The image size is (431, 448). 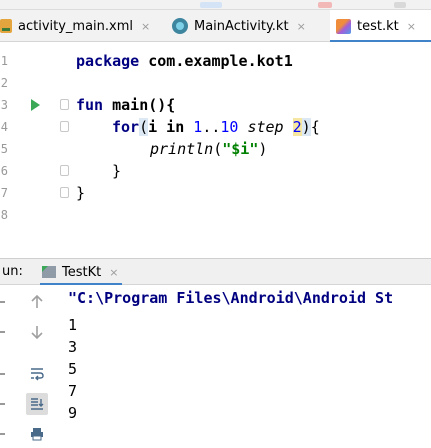 I want to click on line-number: 3, so click(x=4, y=105).